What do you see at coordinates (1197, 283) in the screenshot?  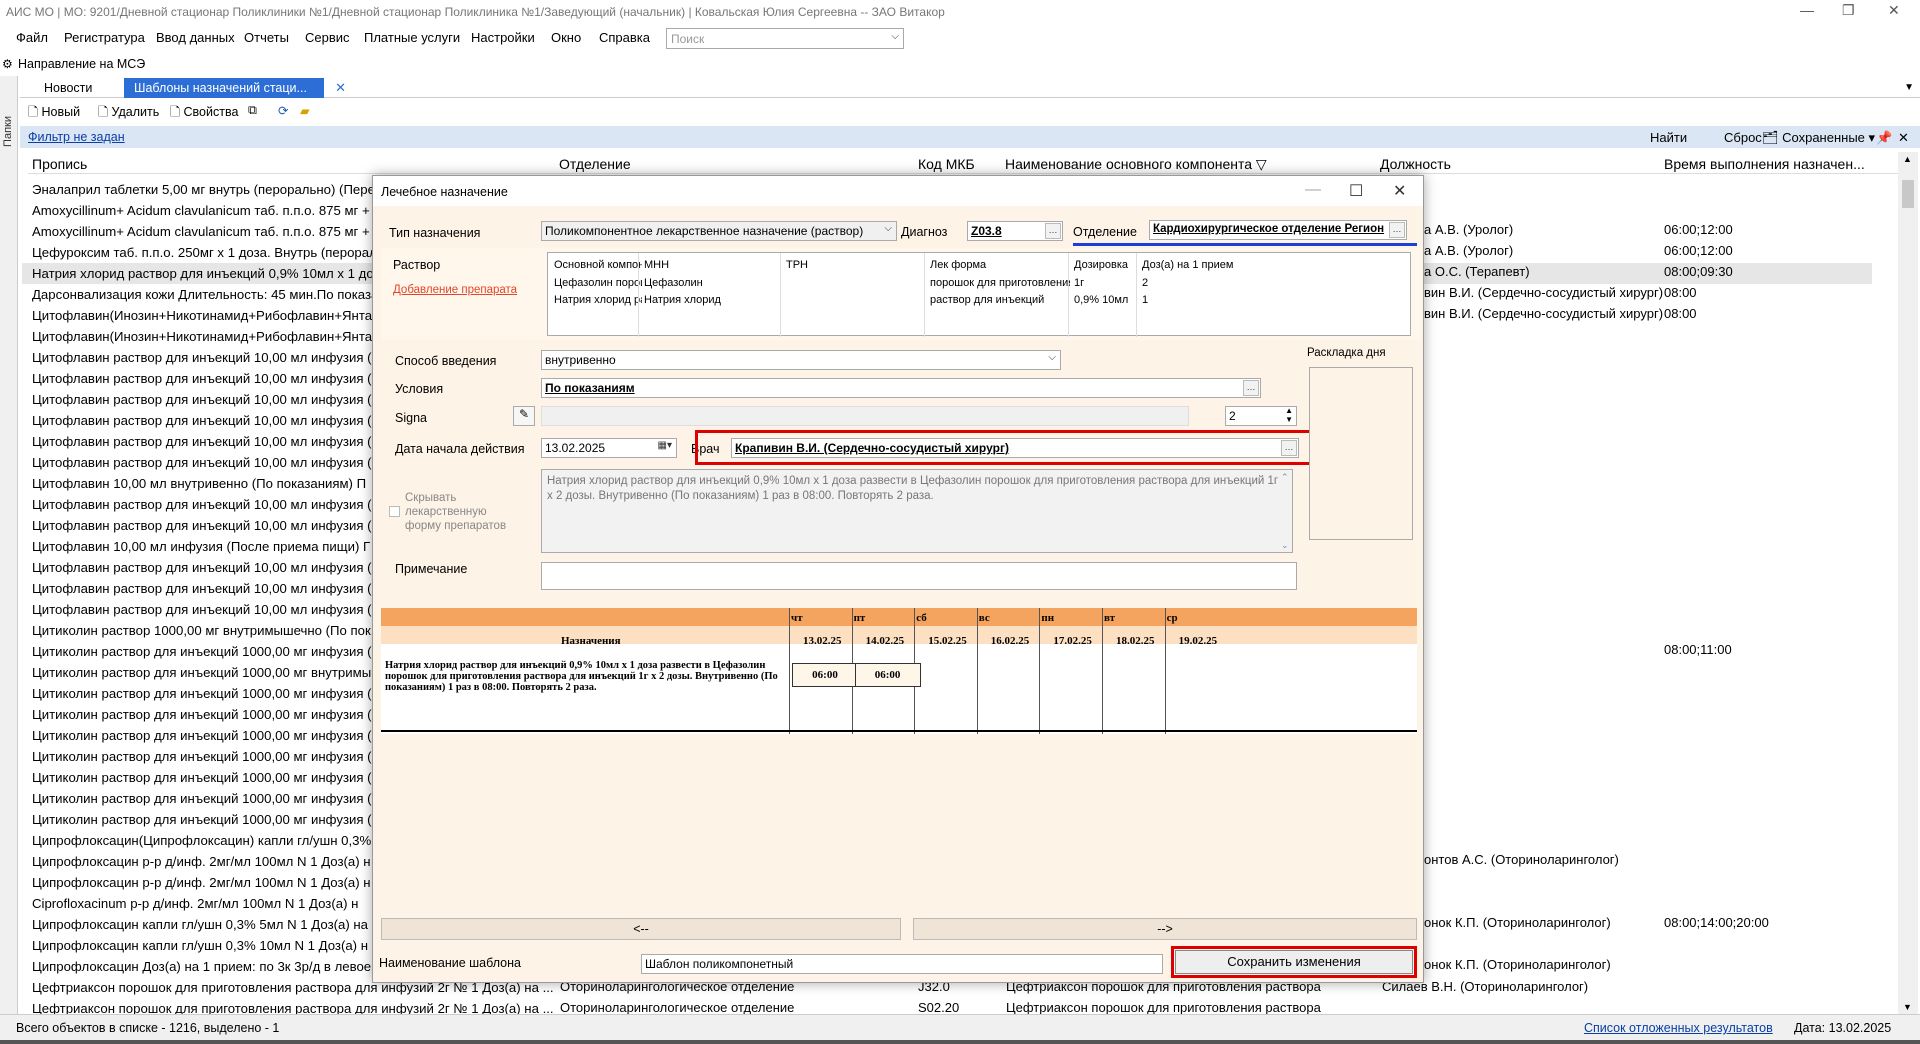 I see `components-cell: 2` at bounding box center [1197, 283].